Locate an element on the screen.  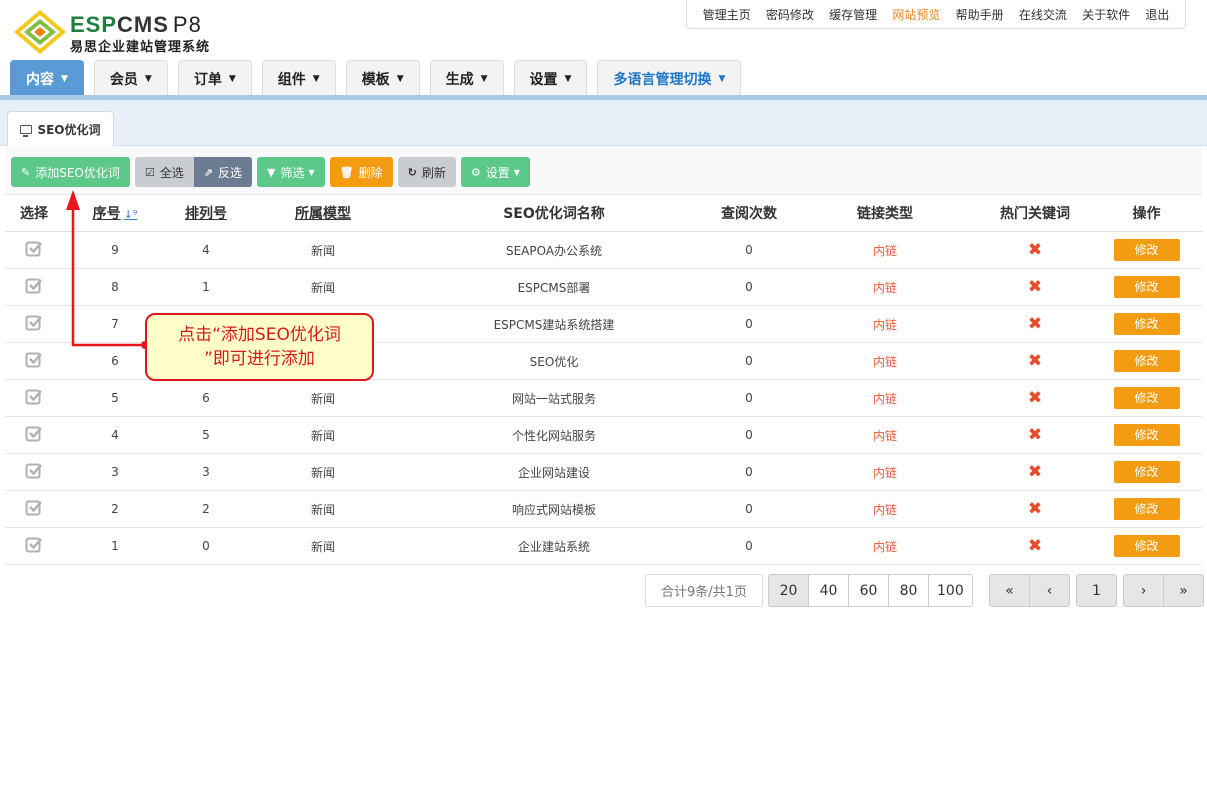
add-seo-word-button: ✎ 添加SEO优化词 is located at coordinates (70, 172).